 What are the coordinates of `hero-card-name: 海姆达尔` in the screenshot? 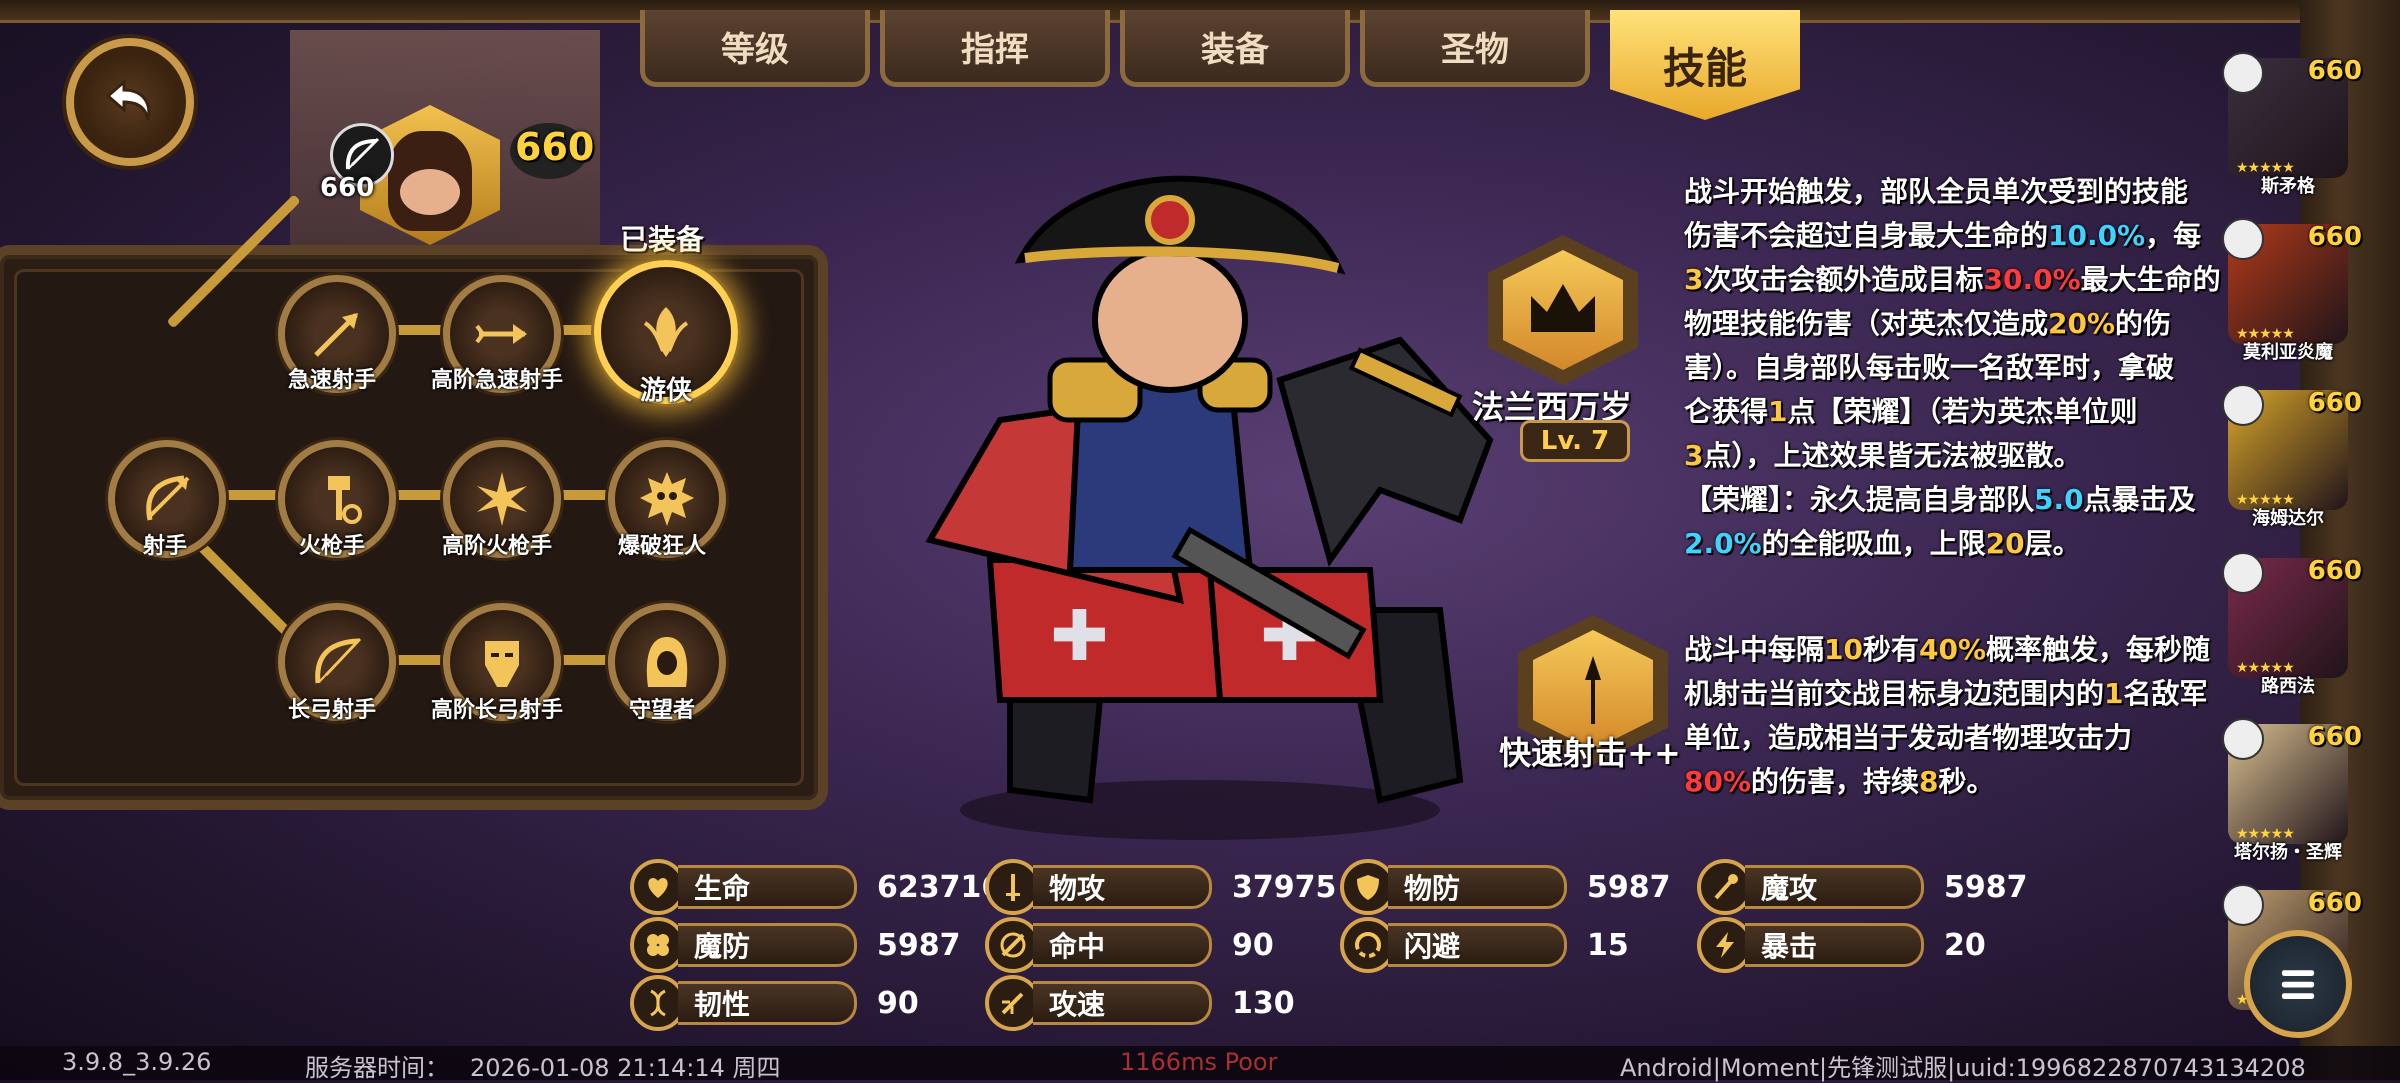 It's located at (2288, 518).